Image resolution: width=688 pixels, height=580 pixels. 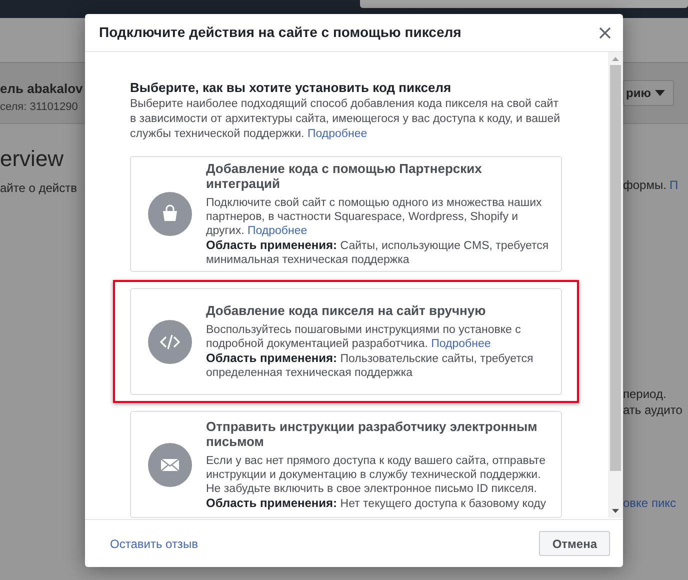 I want to click on option-title: Добавление кода с помощью Партнерских интеграций, so click(x=344, y=176).